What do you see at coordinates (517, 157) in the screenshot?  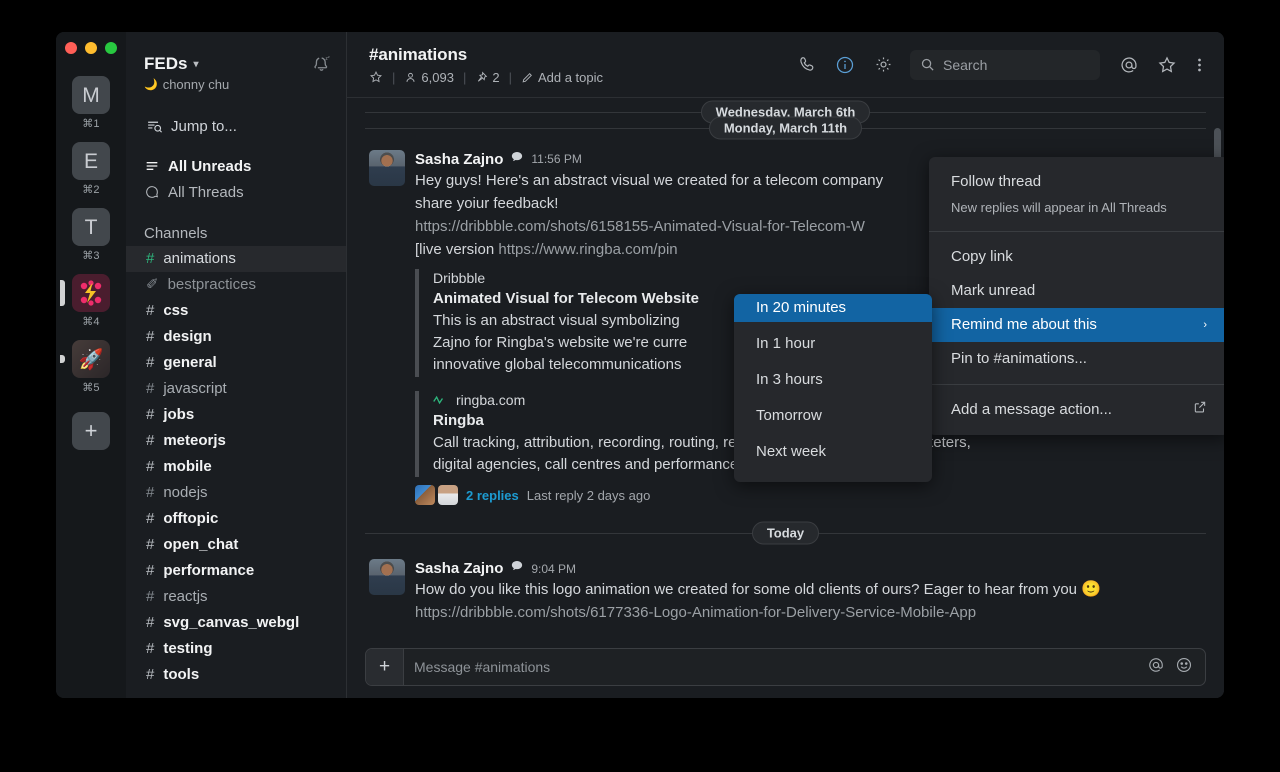 I see `speech-bubble-icon` at bounding box center [517, 157].